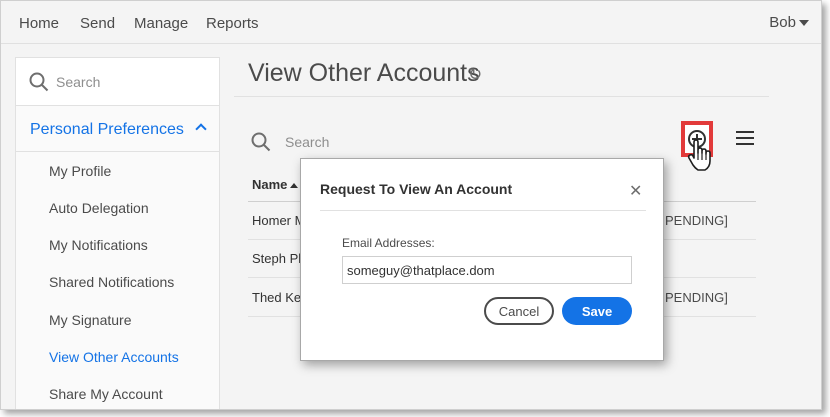 The image size is (830, 417). What do you see at coordinates (201, 129) in the screenshot?
I see `chevron-up-icon` at bounding box center [201, 129].